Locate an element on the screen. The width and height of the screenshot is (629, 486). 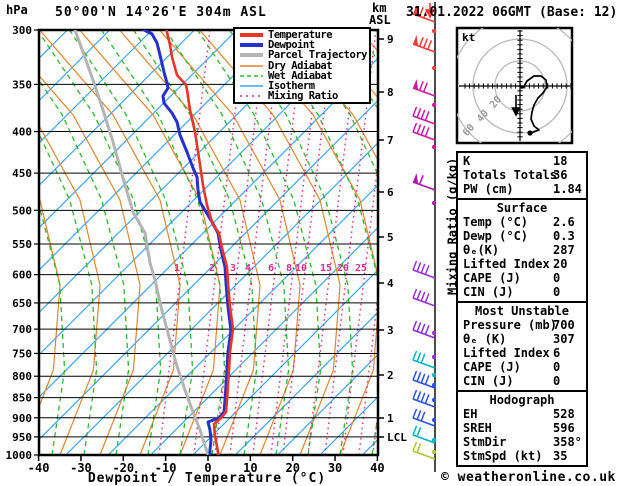
index-row: Dewp (°C) 0.3 is located at coordinates (522, 236).